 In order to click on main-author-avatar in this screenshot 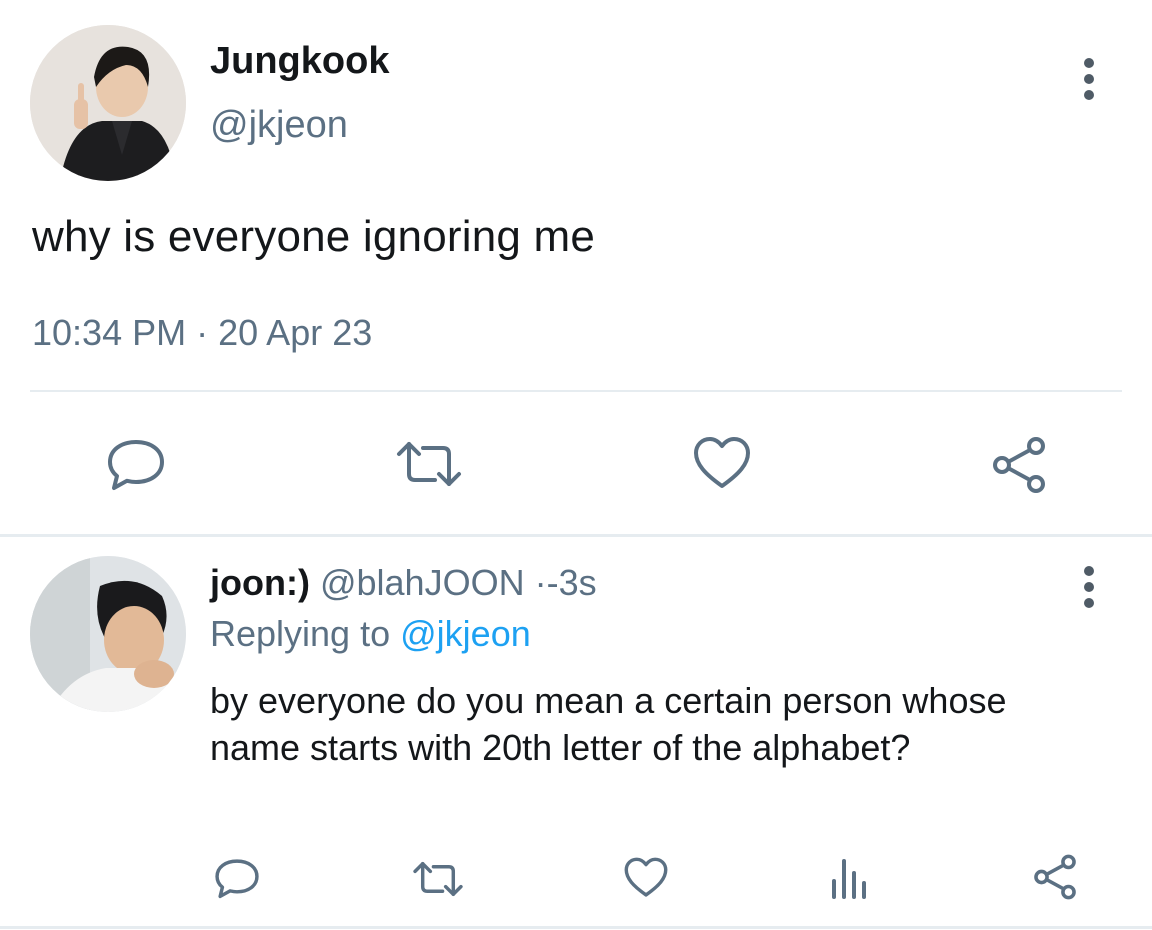, I will do `click(108, 103)`.